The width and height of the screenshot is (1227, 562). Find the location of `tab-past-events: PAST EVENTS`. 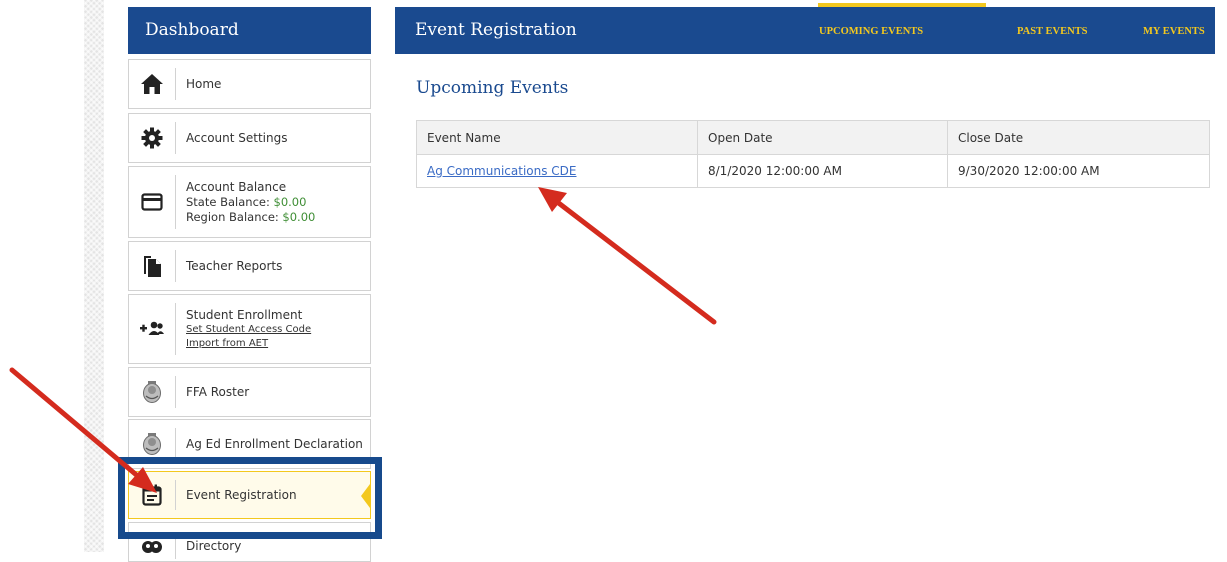

tab-past-events: PAST EVENTS is located at coordinates (1052, 30).